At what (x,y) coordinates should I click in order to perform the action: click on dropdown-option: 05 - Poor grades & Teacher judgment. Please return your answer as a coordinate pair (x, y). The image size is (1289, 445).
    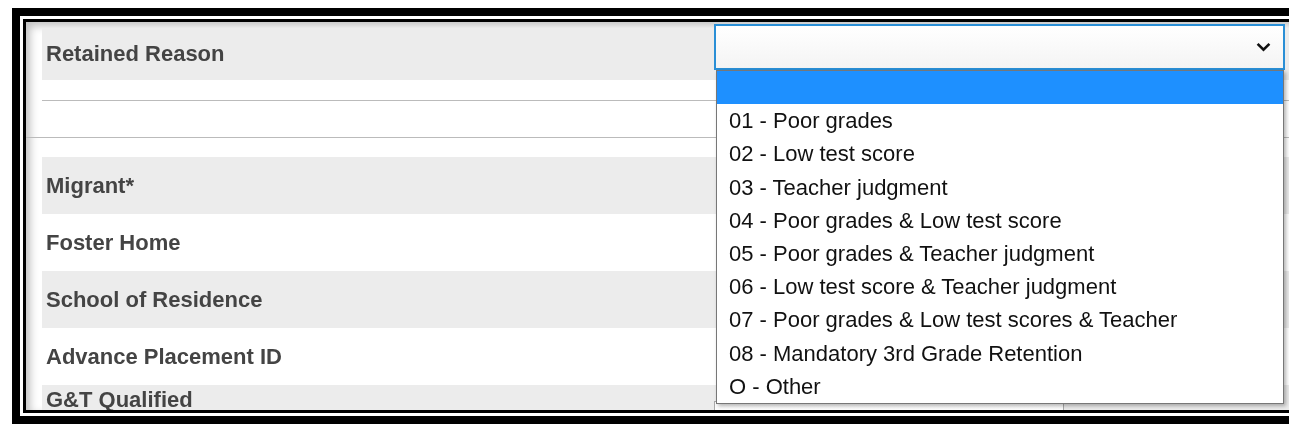
    Looking at the image, I should click on (1000, 253).